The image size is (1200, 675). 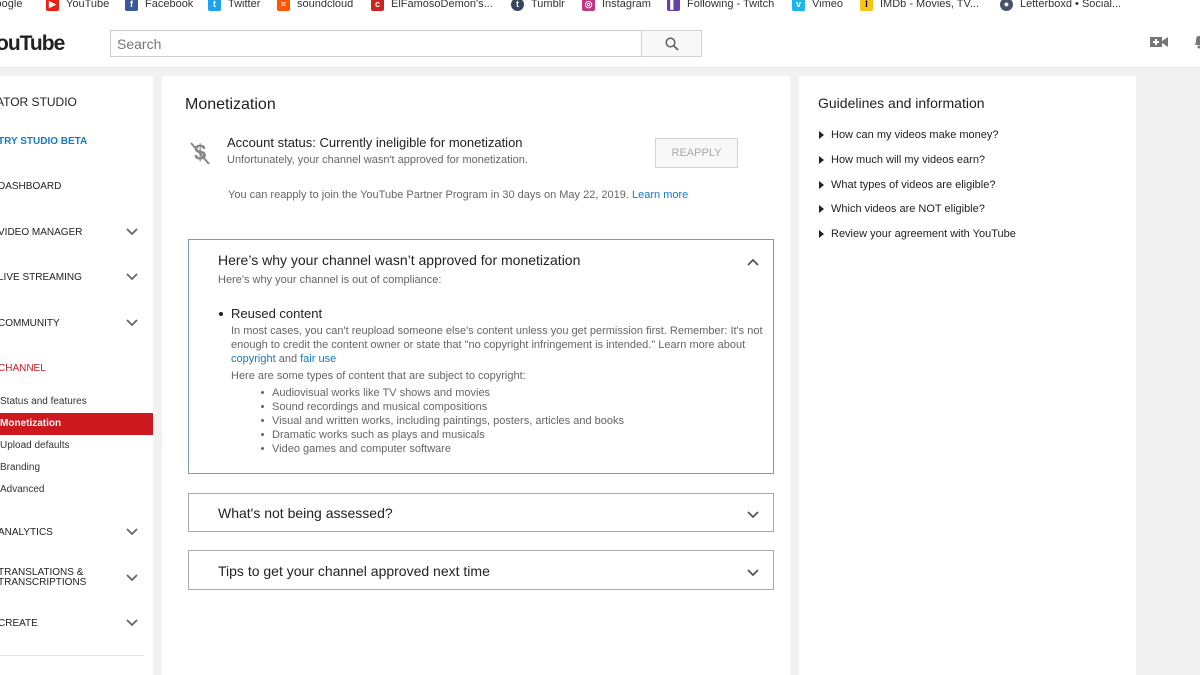 I want to click on notifications-icon, so click(x=1197, y=42).